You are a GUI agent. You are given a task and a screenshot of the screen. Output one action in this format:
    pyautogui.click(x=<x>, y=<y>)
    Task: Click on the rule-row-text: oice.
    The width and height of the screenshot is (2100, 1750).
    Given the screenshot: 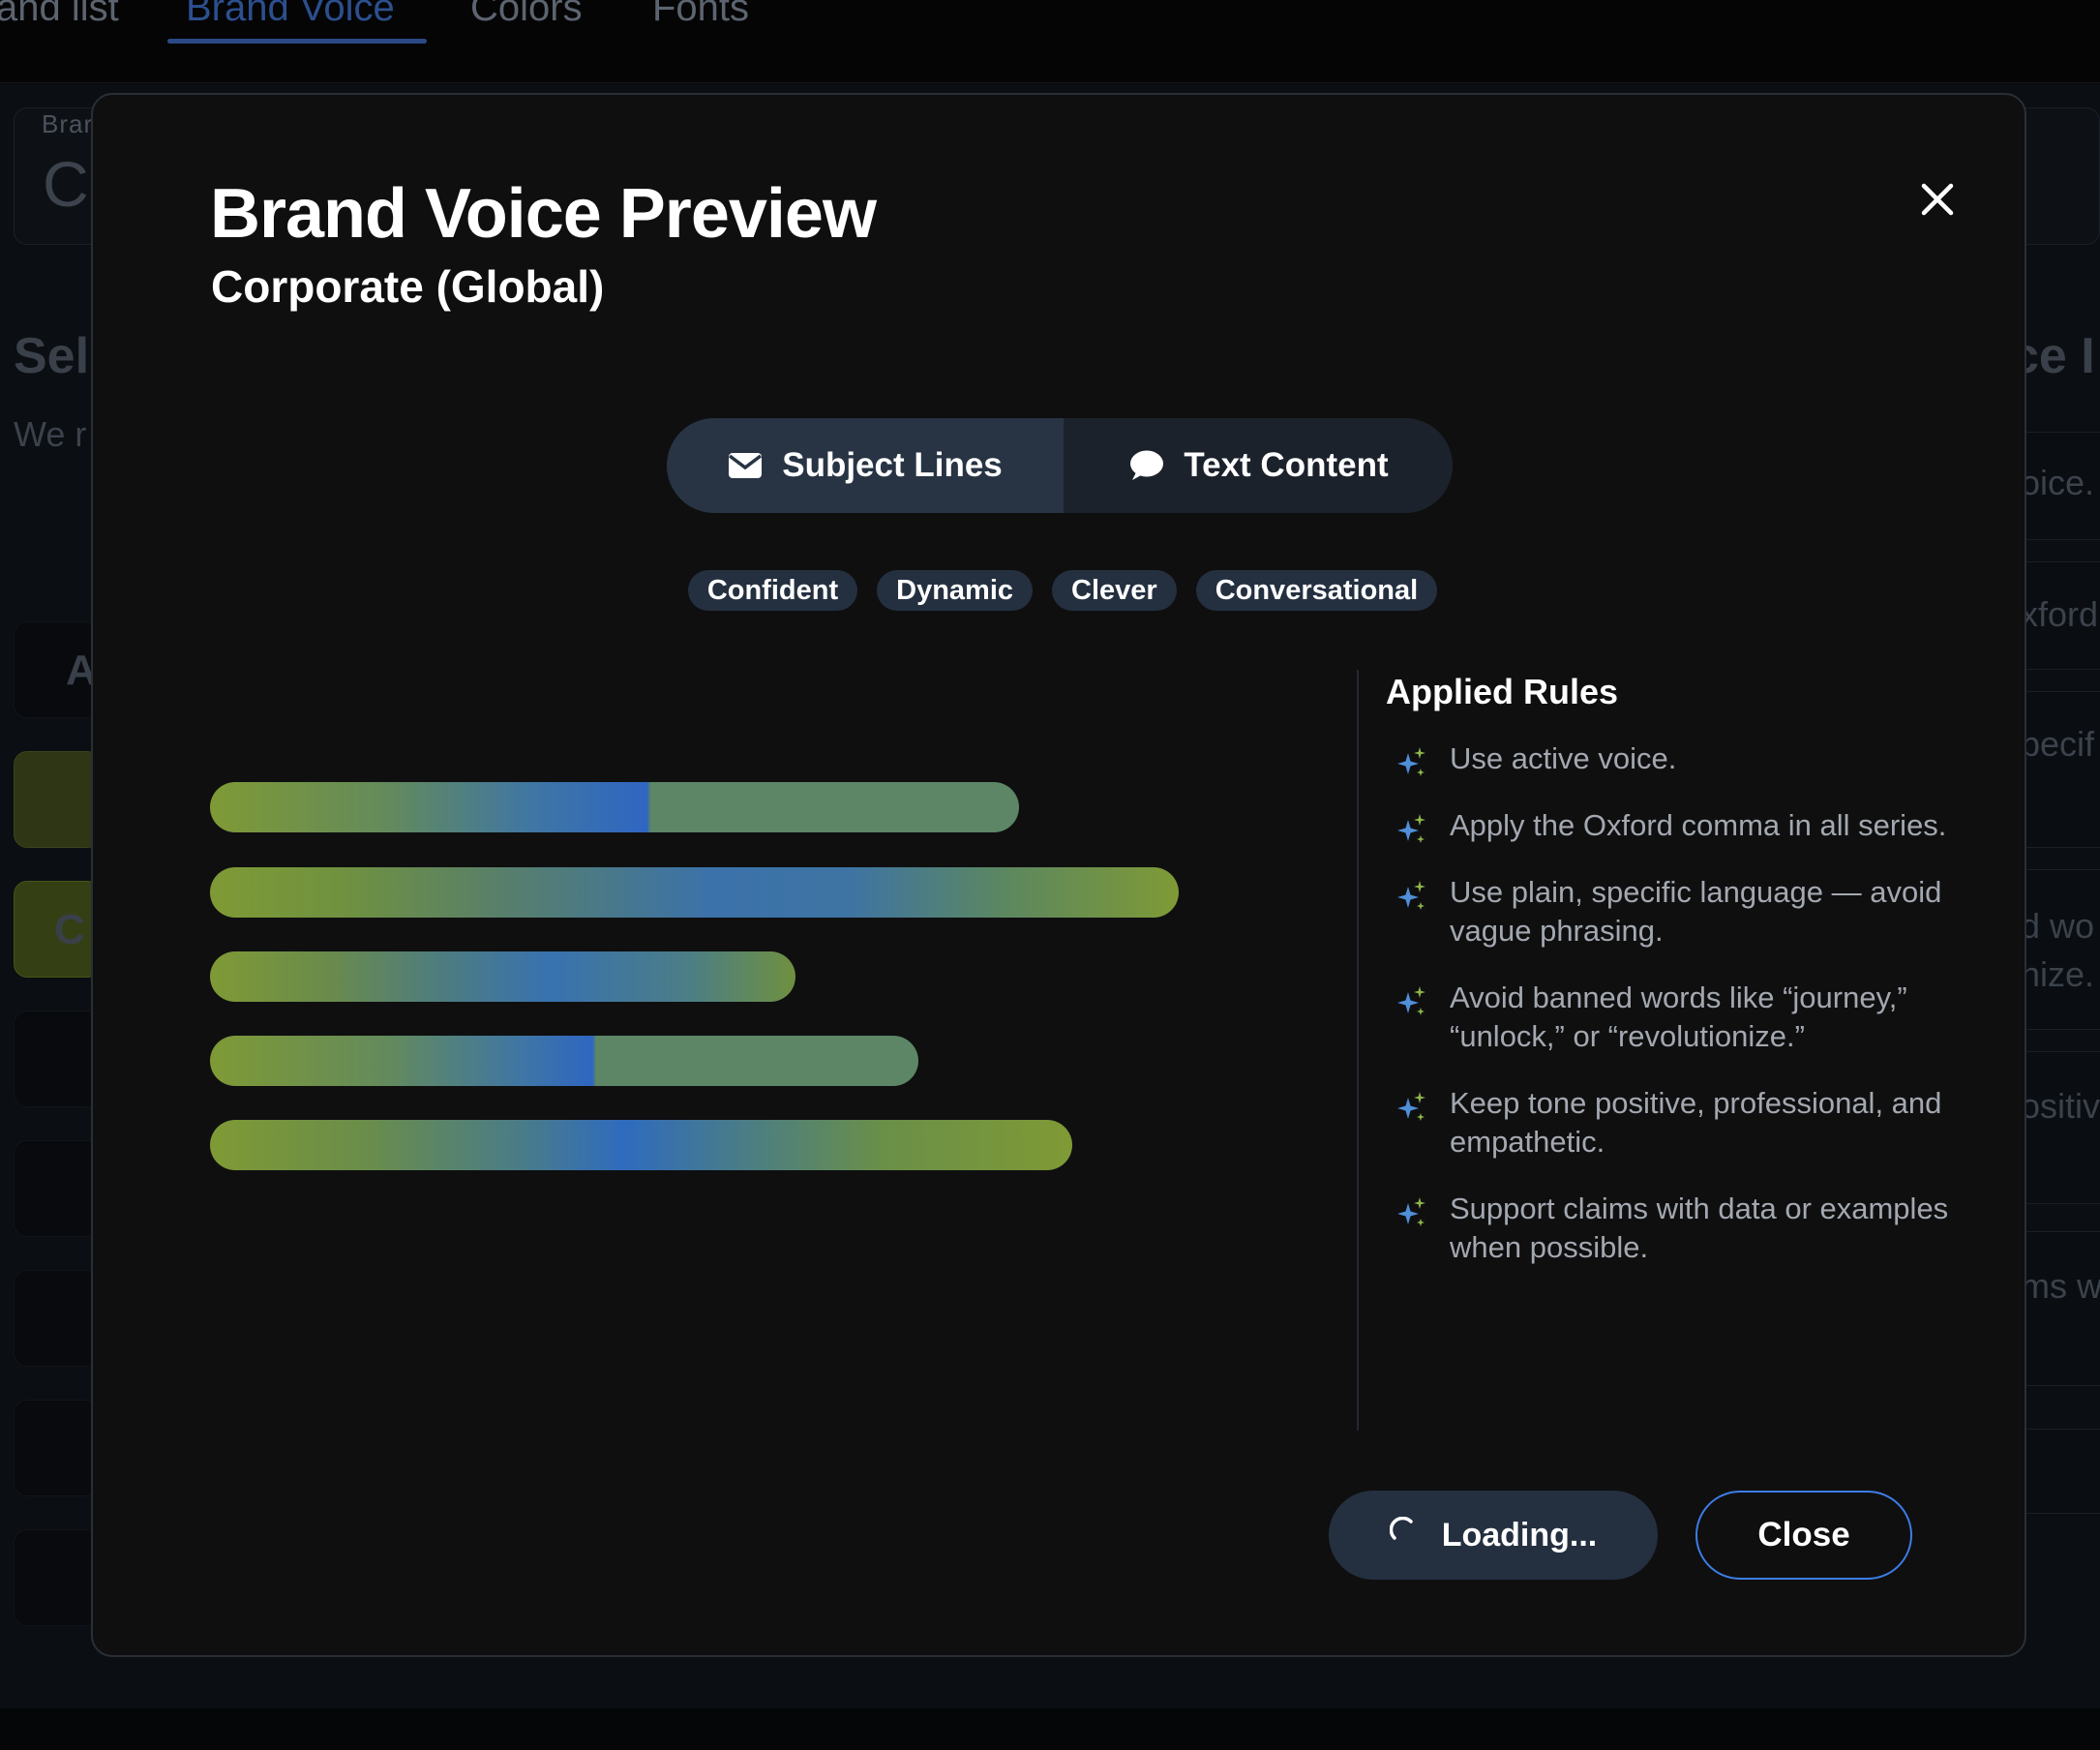 What is the action you would take?
    pyautogui.click(x=2058, y=482)
    